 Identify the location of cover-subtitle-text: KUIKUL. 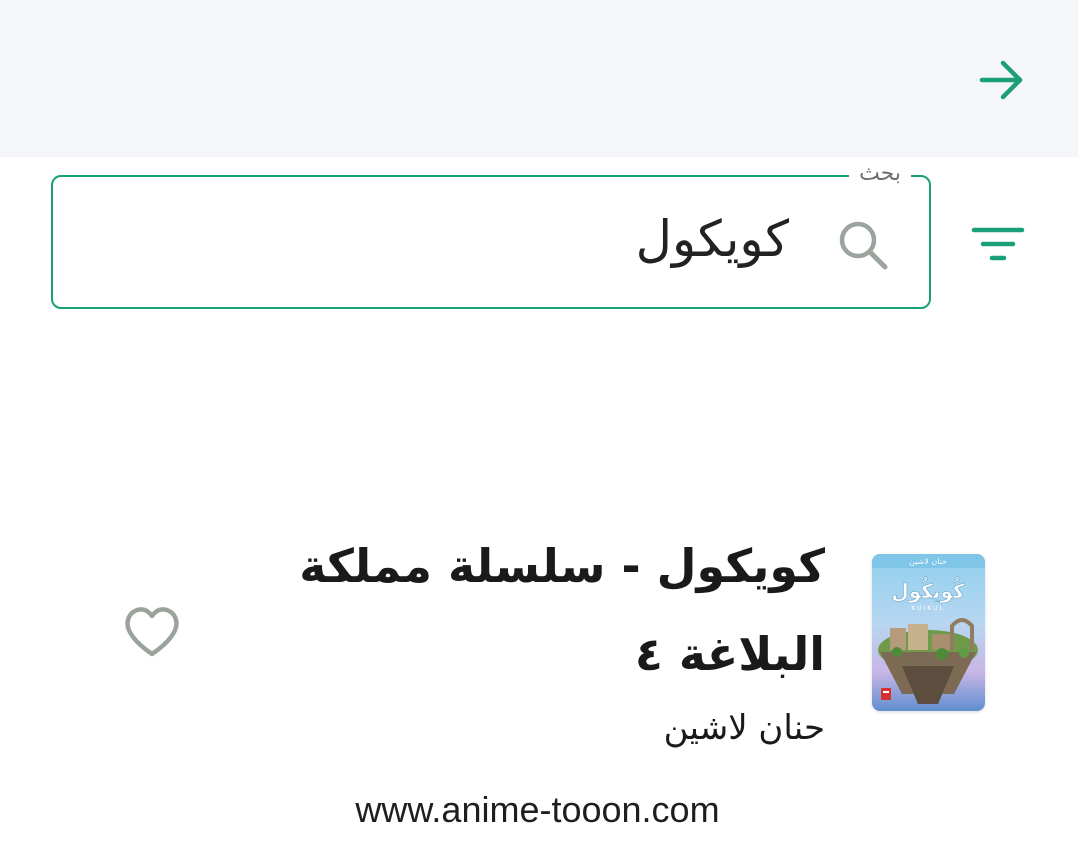
(927, 608).